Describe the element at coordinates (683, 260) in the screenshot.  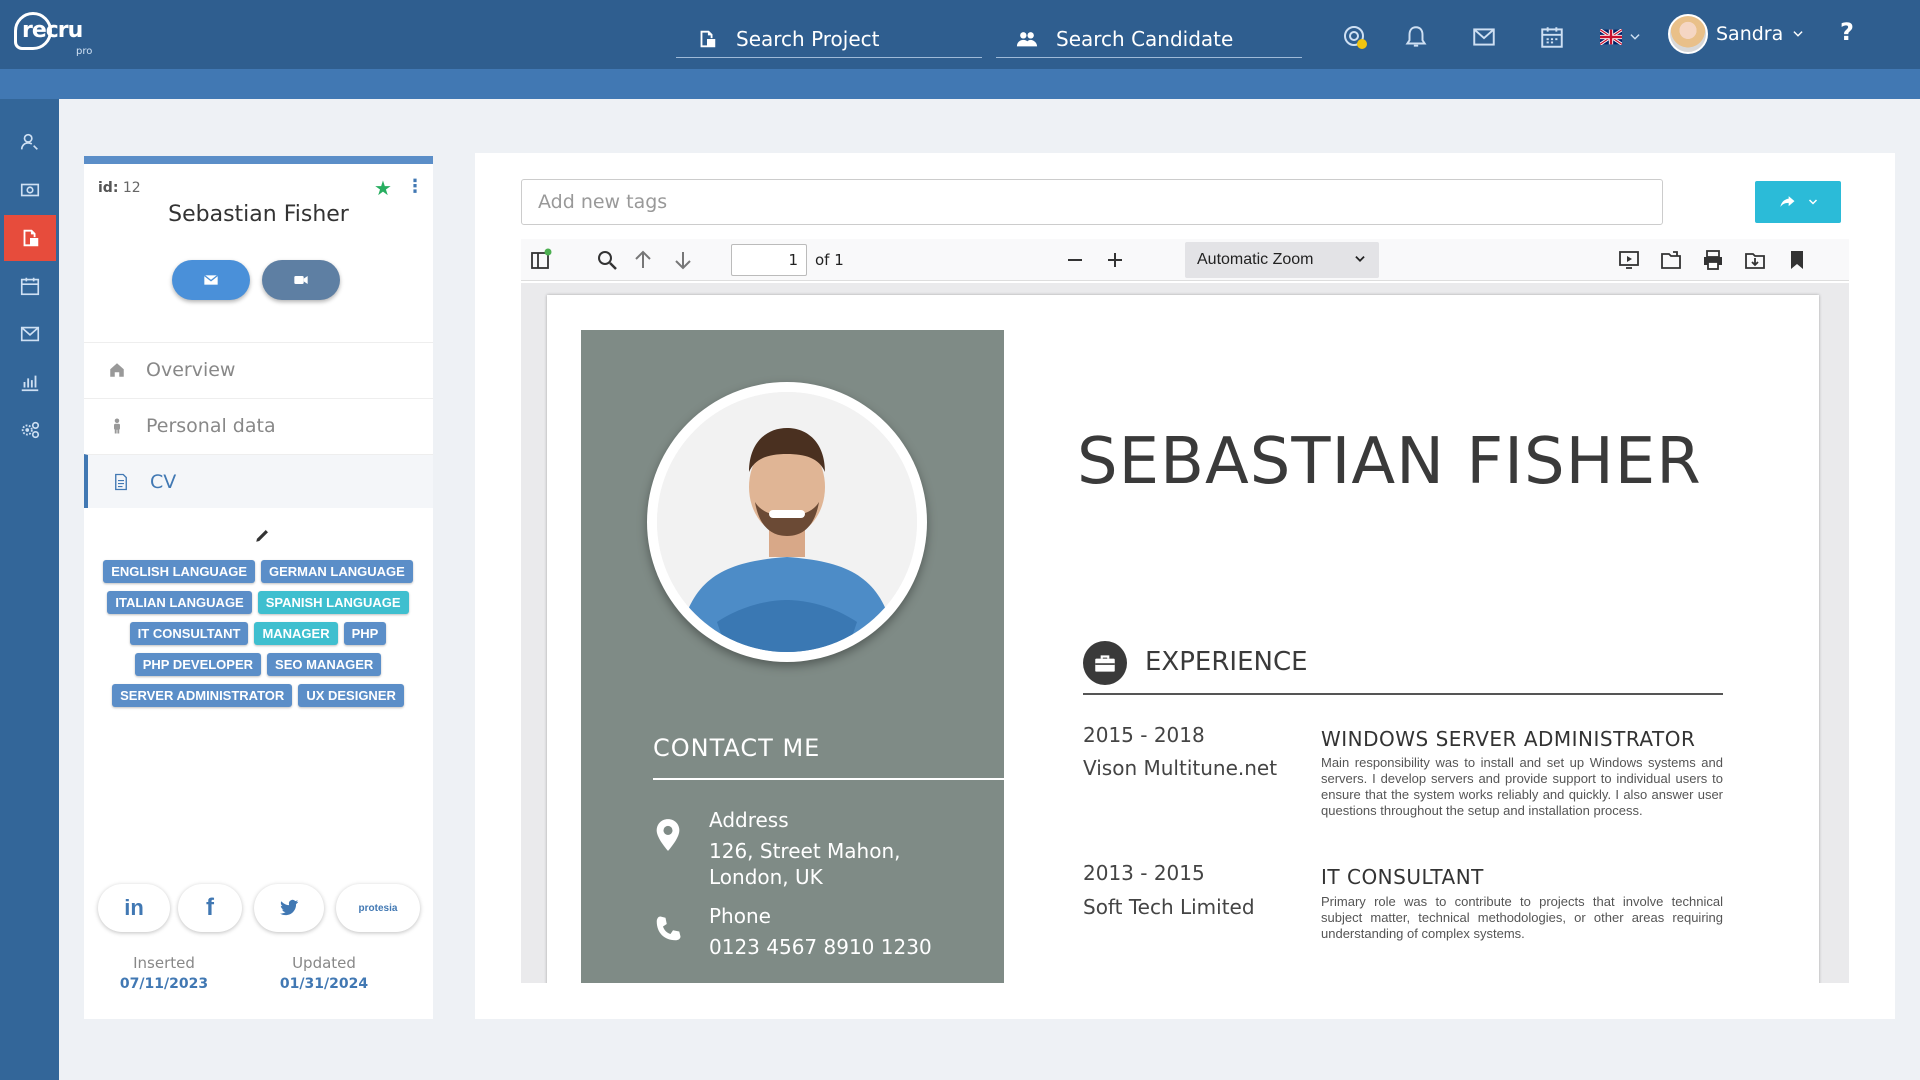
I see `next-page-icon` at that location.